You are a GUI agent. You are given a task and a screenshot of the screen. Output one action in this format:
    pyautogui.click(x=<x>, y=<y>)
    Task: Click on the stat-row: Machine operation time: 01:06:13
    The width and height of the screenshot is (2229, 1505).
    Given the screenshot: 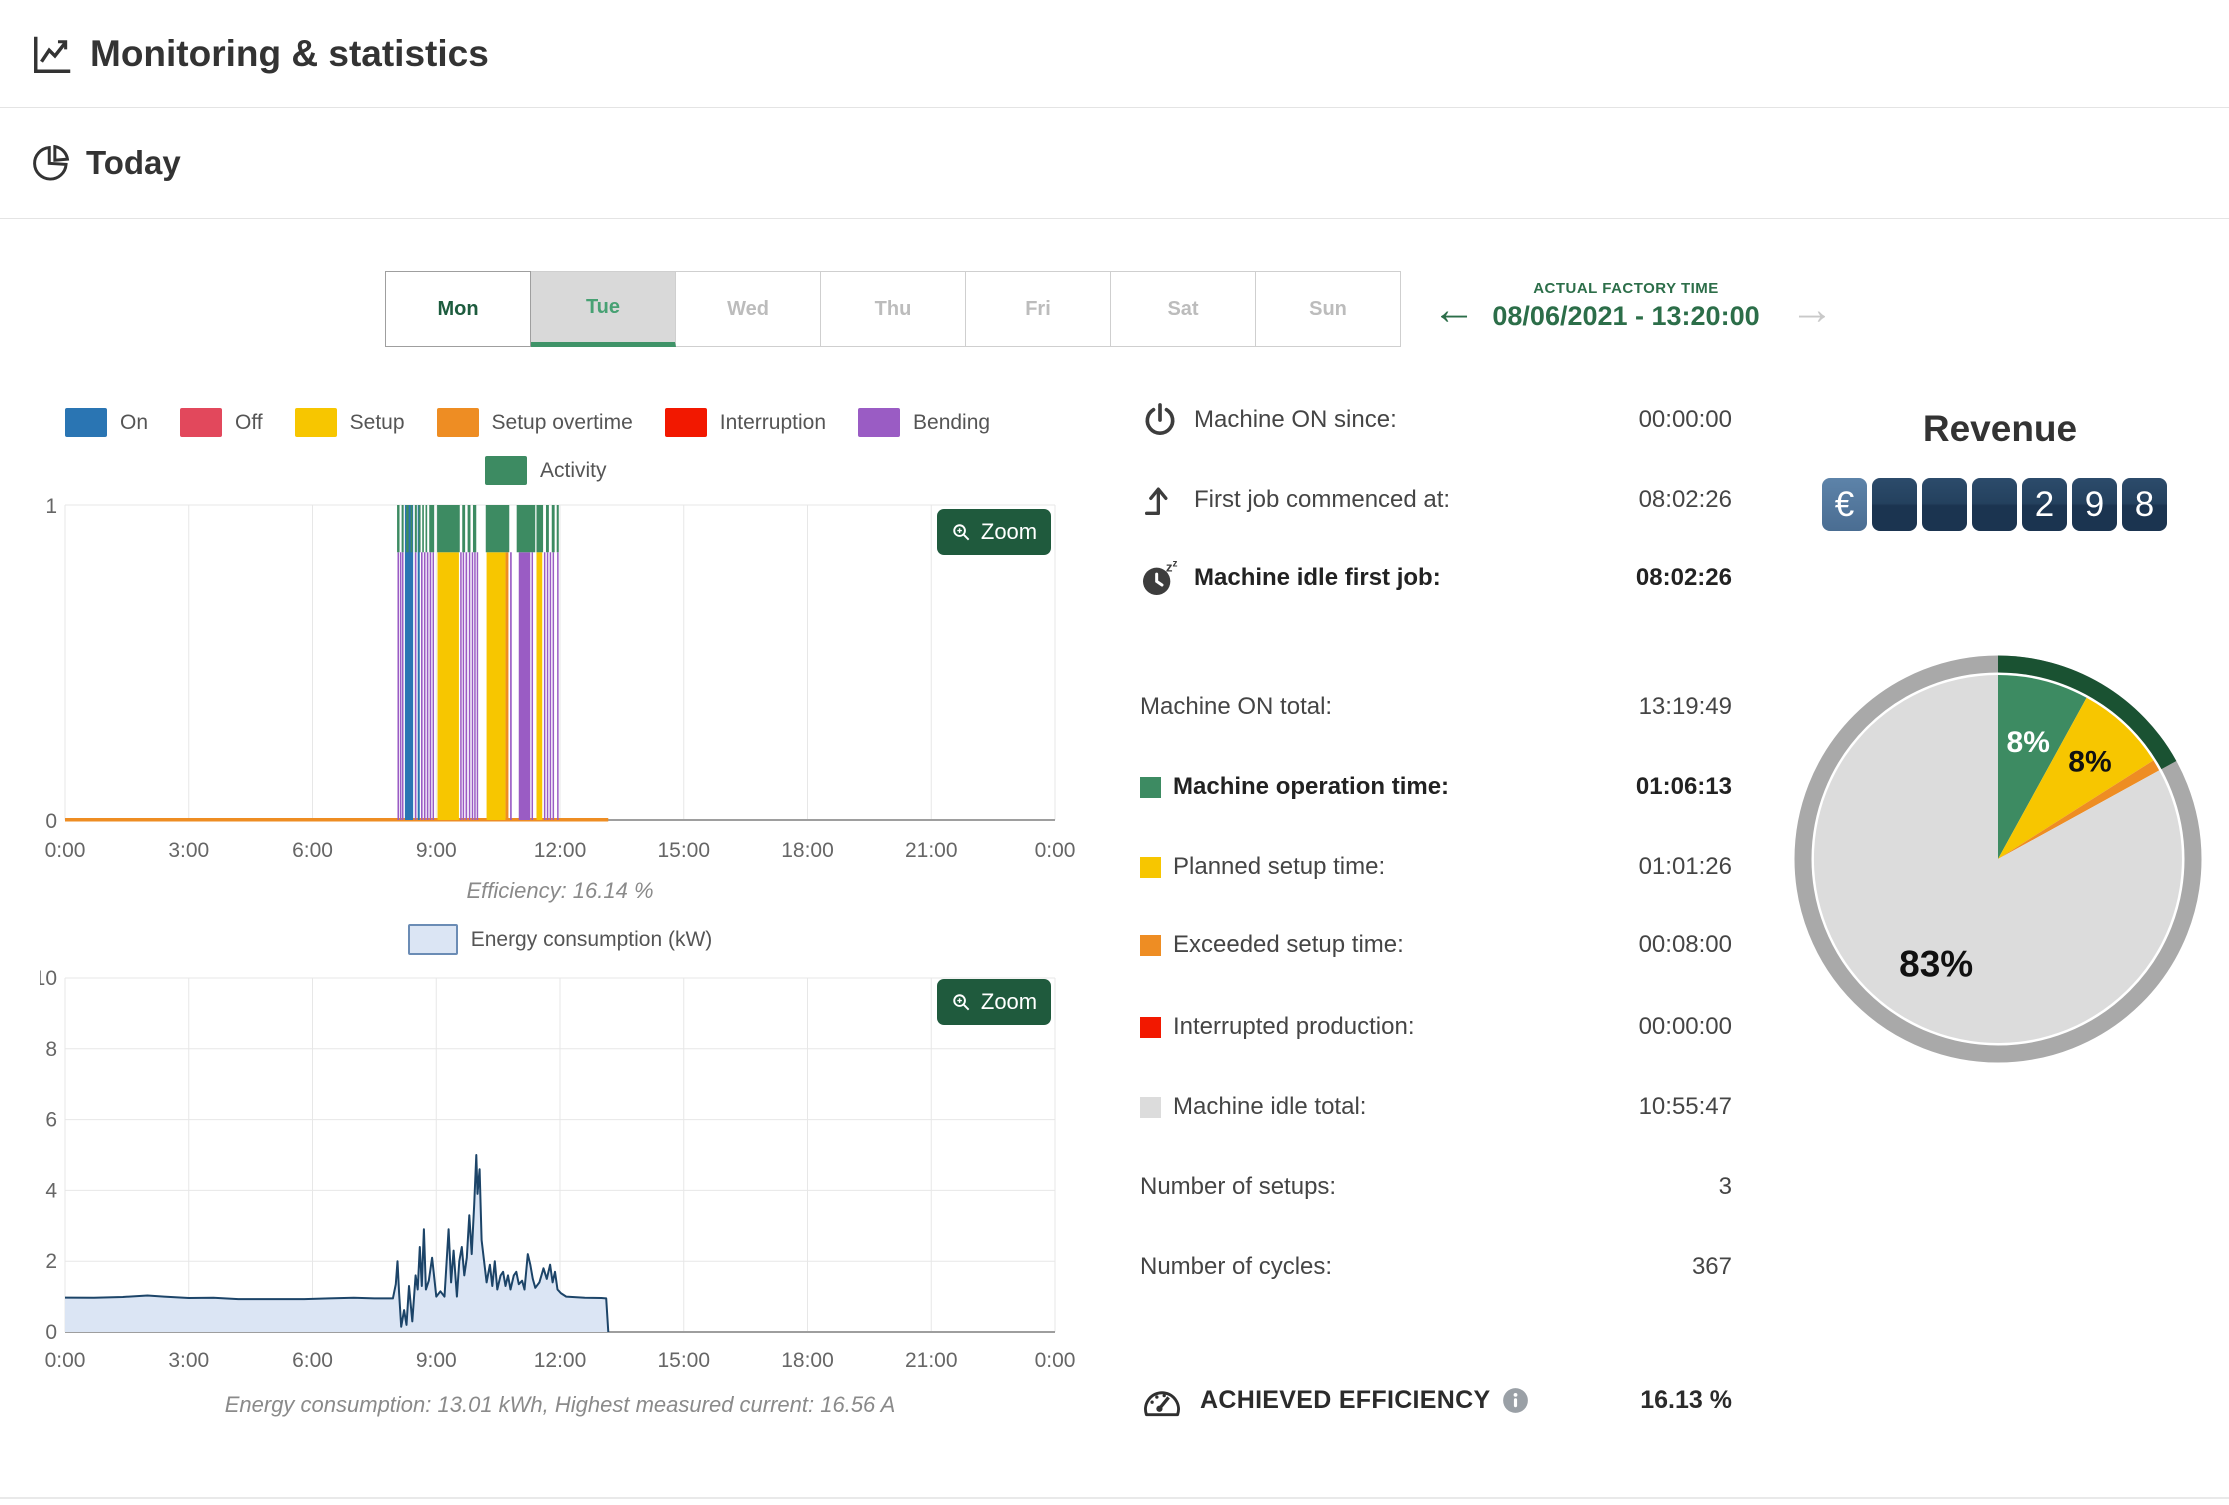 What is the action you would take?
    pyautogui.click(x=1436, y=787)
    